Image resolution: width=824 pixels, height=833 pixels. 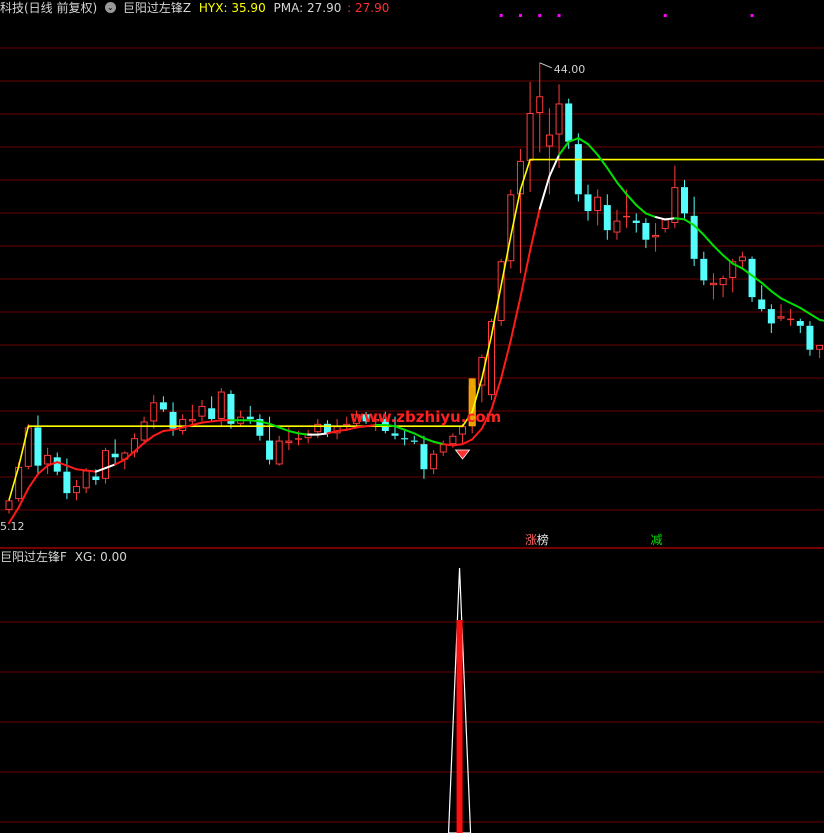 I want to click on pma-value: 27.90, so click(x=324, y=8).